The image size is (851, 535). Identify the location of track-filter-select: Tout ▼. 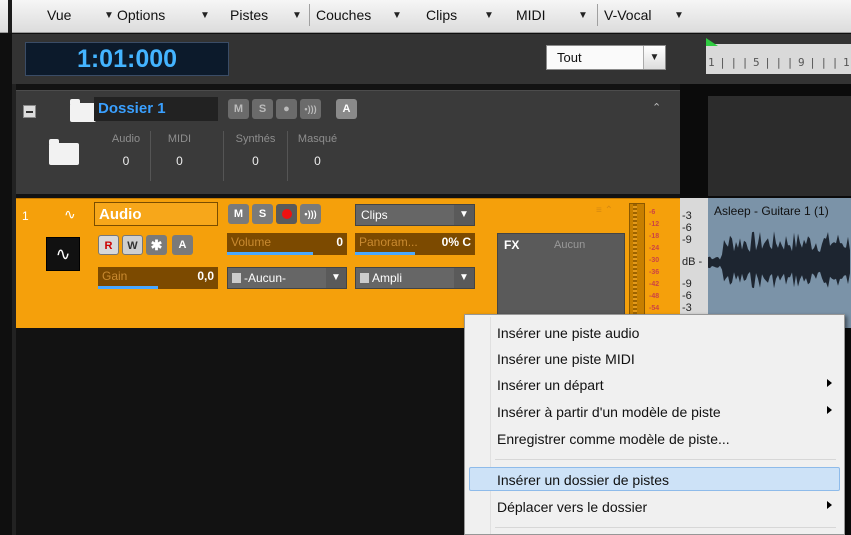
(606, 57).